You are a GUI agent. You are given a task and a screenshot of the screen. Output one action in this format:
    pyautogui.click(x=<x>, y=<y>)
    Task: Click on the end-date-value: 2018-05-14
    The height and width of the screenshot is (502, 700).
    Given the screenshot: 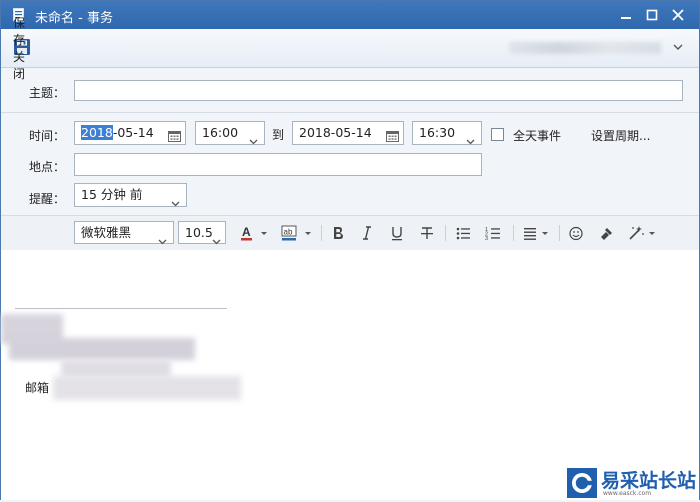 What is the action you would take?
    pyautogui.click(x=335, y=132)
    